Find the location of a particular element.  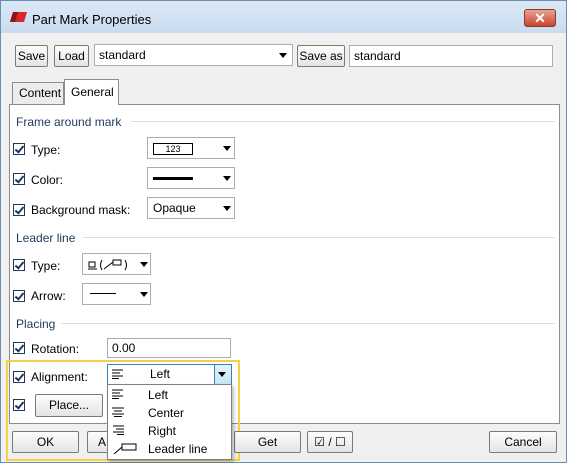

alignment-option-label: Right is located at coordinates (162, 431).